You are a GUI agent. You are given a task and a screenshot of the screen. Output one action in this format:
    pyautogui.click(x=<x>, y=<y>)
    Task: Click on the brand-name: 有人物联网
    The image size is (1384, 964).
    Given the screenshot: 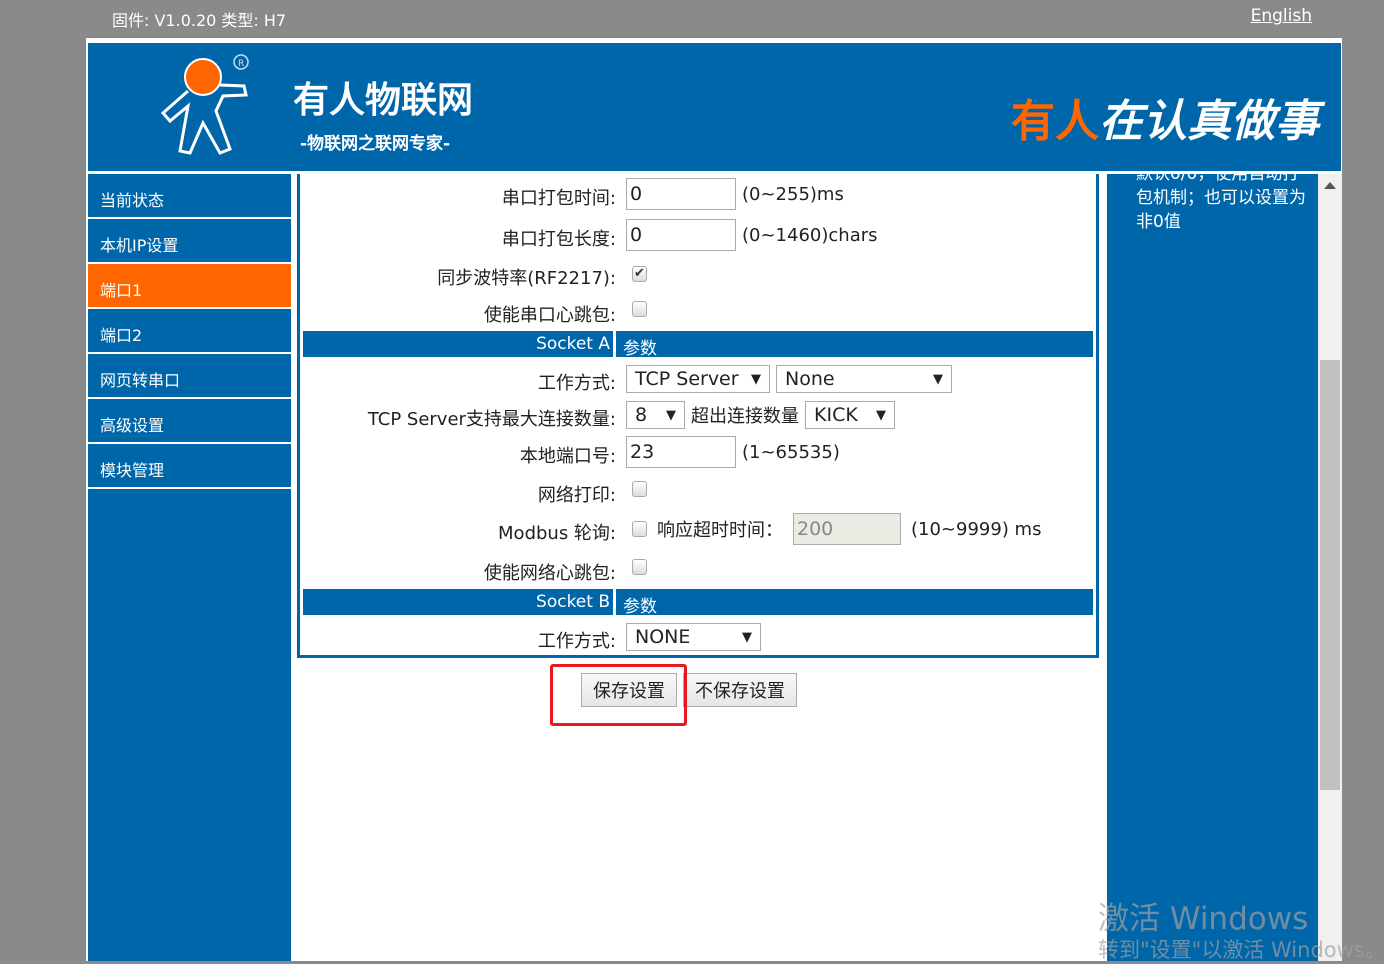 What is the action you would take?
    pyautogui.click(x=383, y=100)
    